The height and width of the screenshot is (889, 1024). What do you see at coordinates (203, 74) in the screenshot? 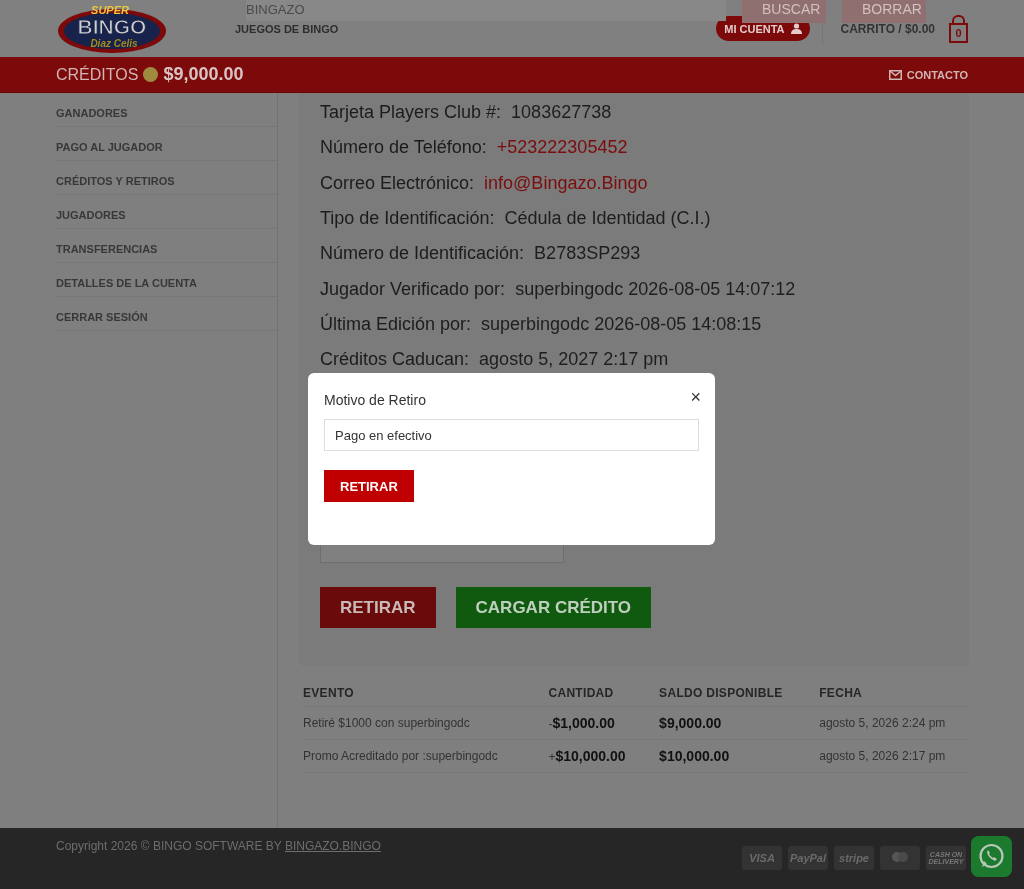
I see `credits-amount: $9,000.00` at bounding box center [203, 74].